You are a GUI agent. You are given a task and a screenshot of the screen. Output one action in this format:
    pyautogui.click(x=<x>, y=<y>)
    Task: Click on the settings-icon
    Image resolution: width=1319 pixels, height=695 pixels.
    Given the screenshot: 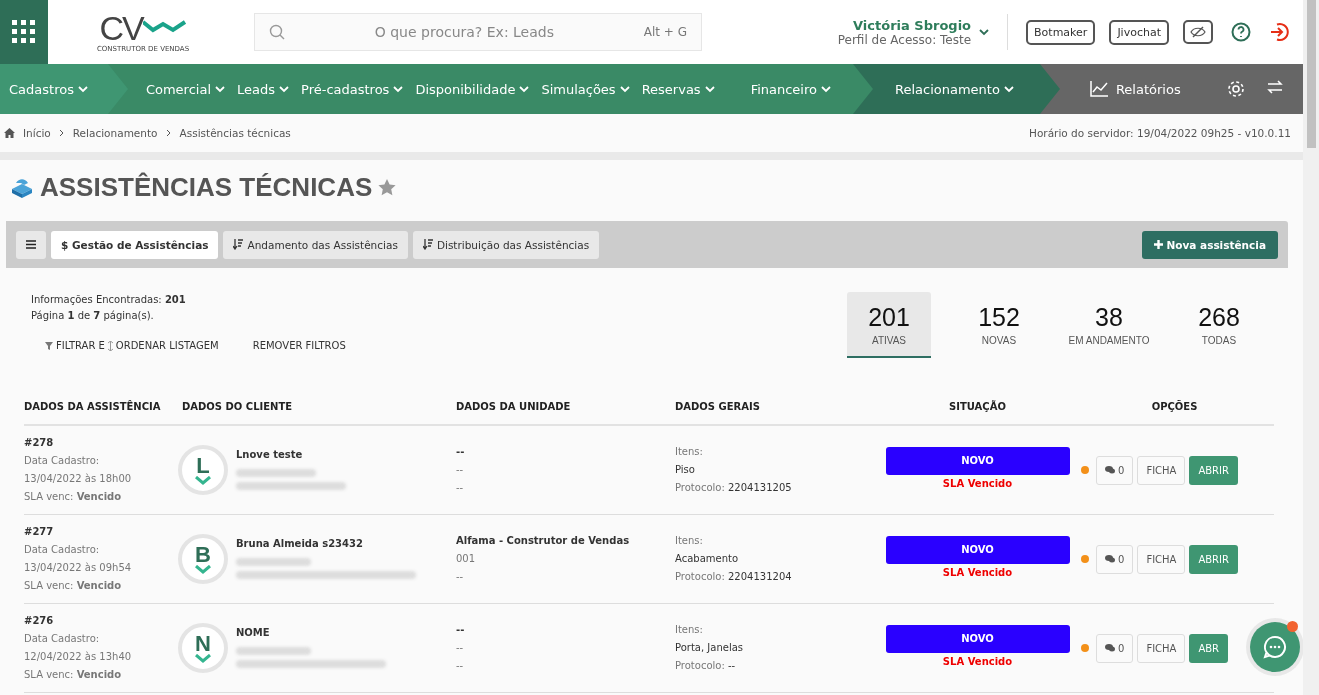 What is the action you would take?
    pyautogui.click(x=1236, y=89)
    